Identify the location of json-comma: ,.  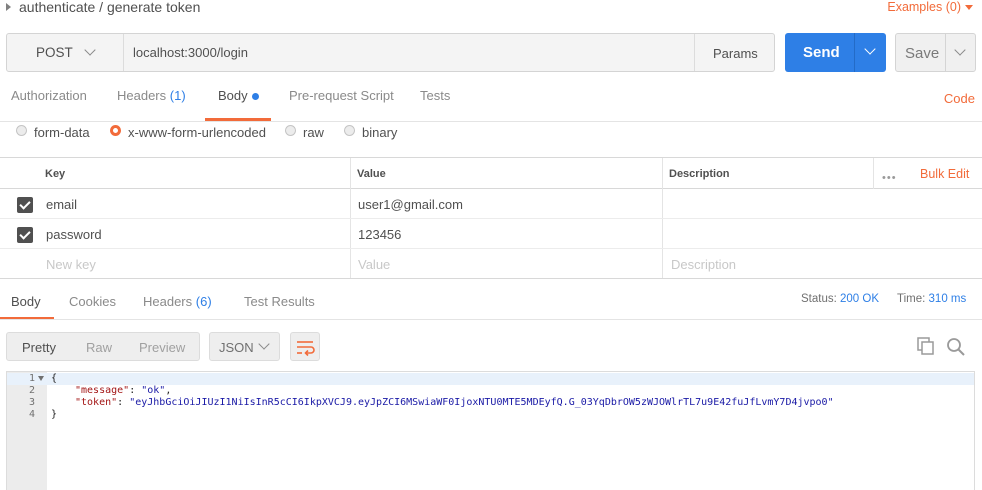
(168, 390).